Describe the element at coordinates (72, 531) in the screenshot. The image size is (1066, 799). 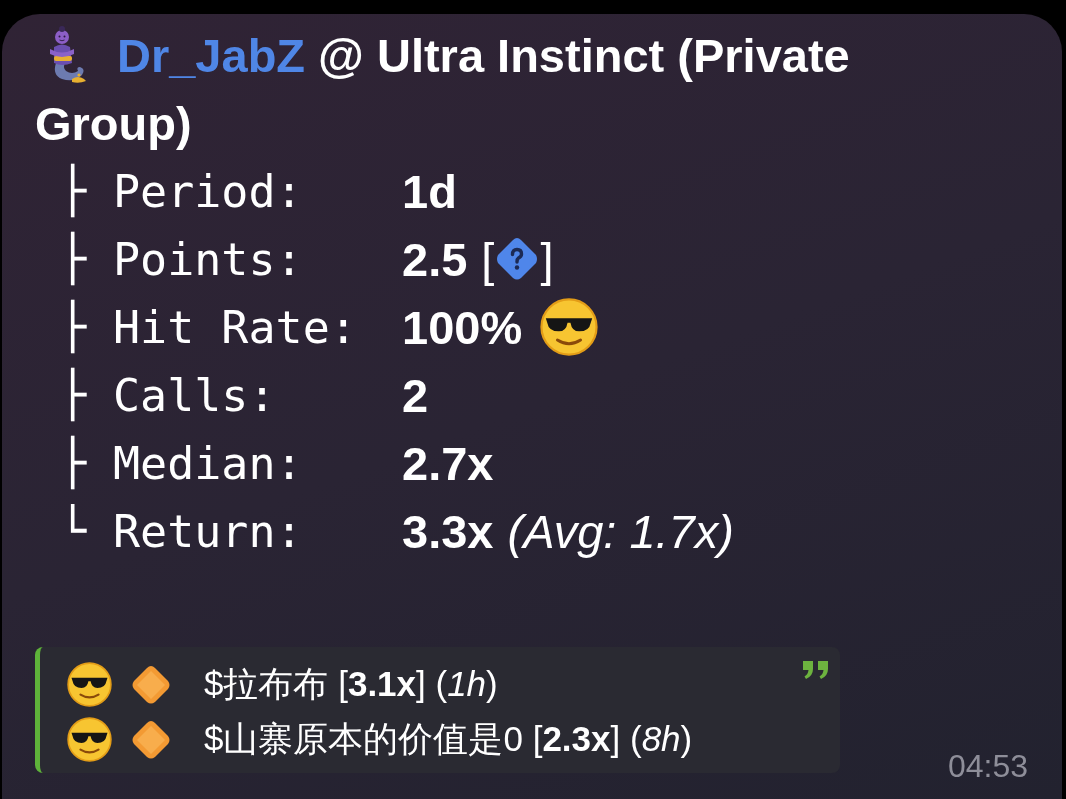
I see `tree-branch: └` at that location.